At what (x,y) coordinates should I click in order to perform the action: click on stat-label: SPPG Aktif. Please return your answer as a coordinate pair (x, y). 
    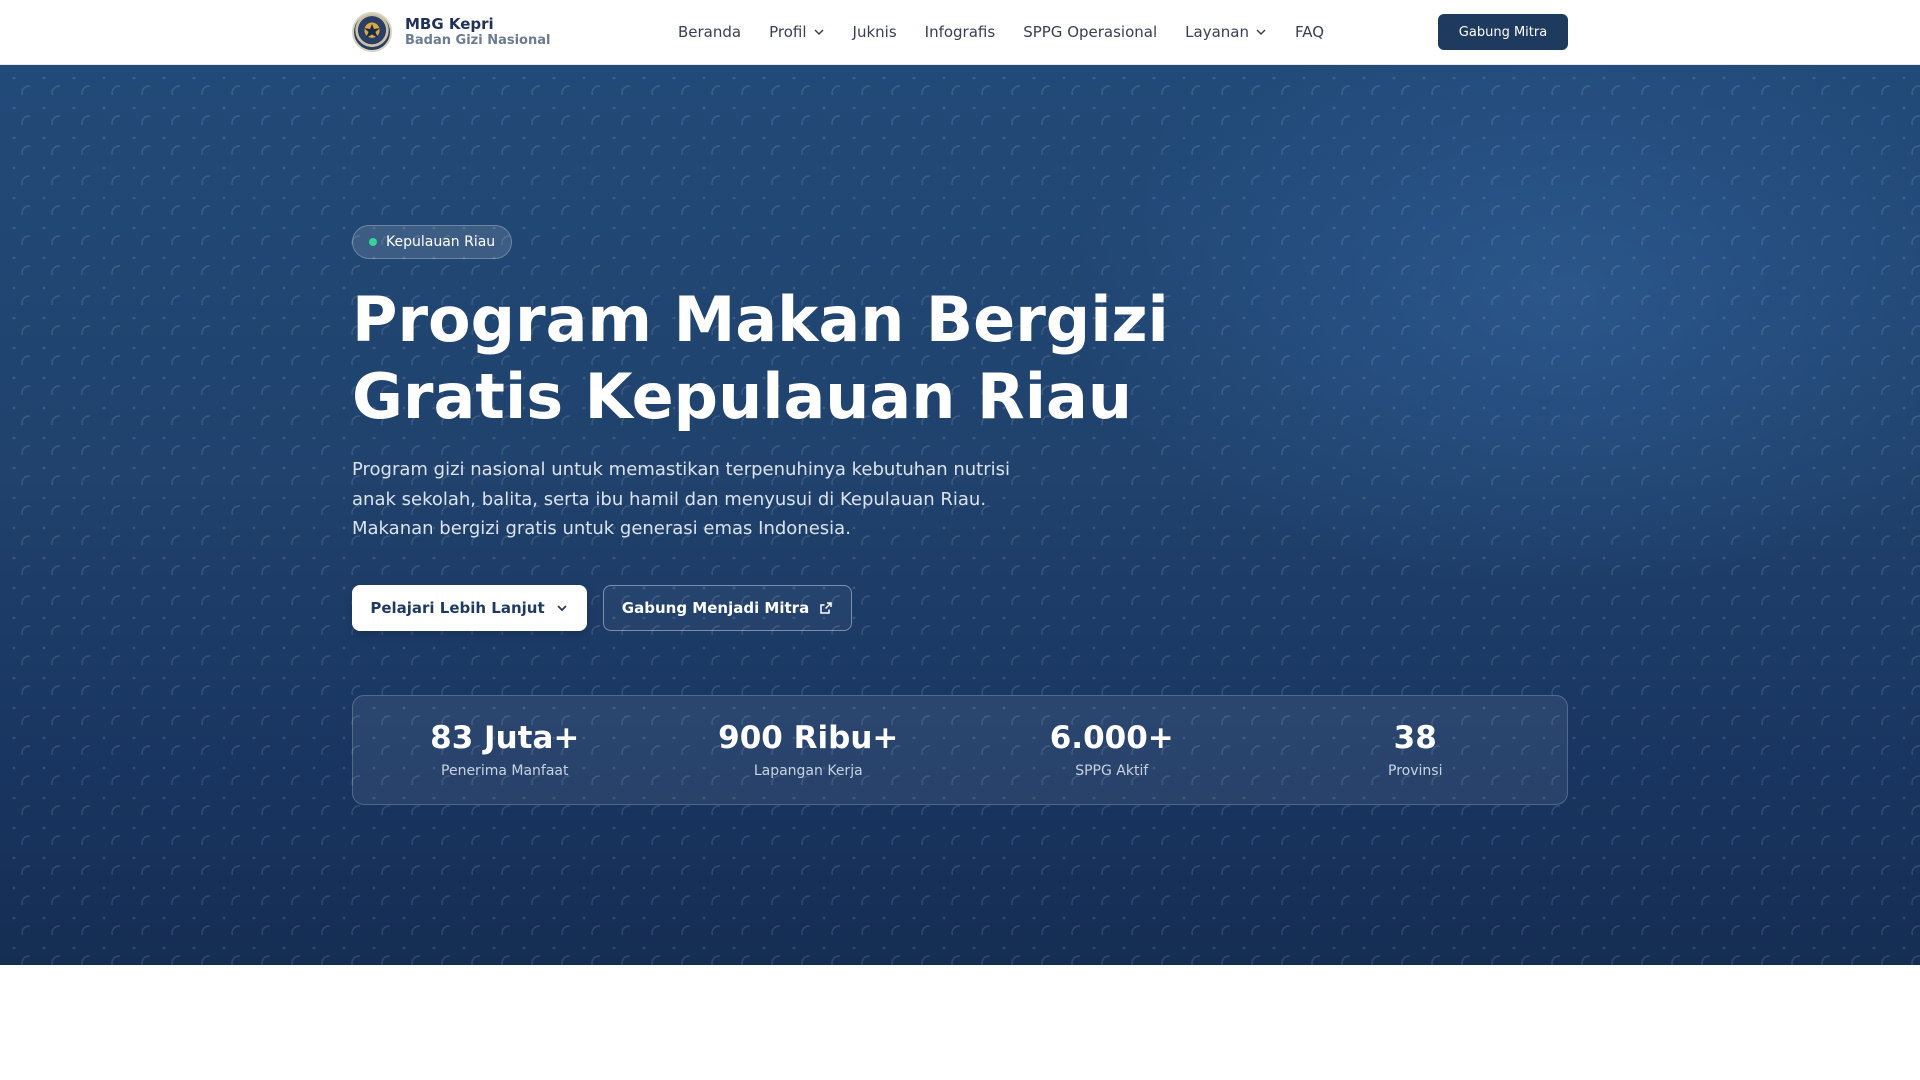
    Looking at the image, I should click on (1112, 771).